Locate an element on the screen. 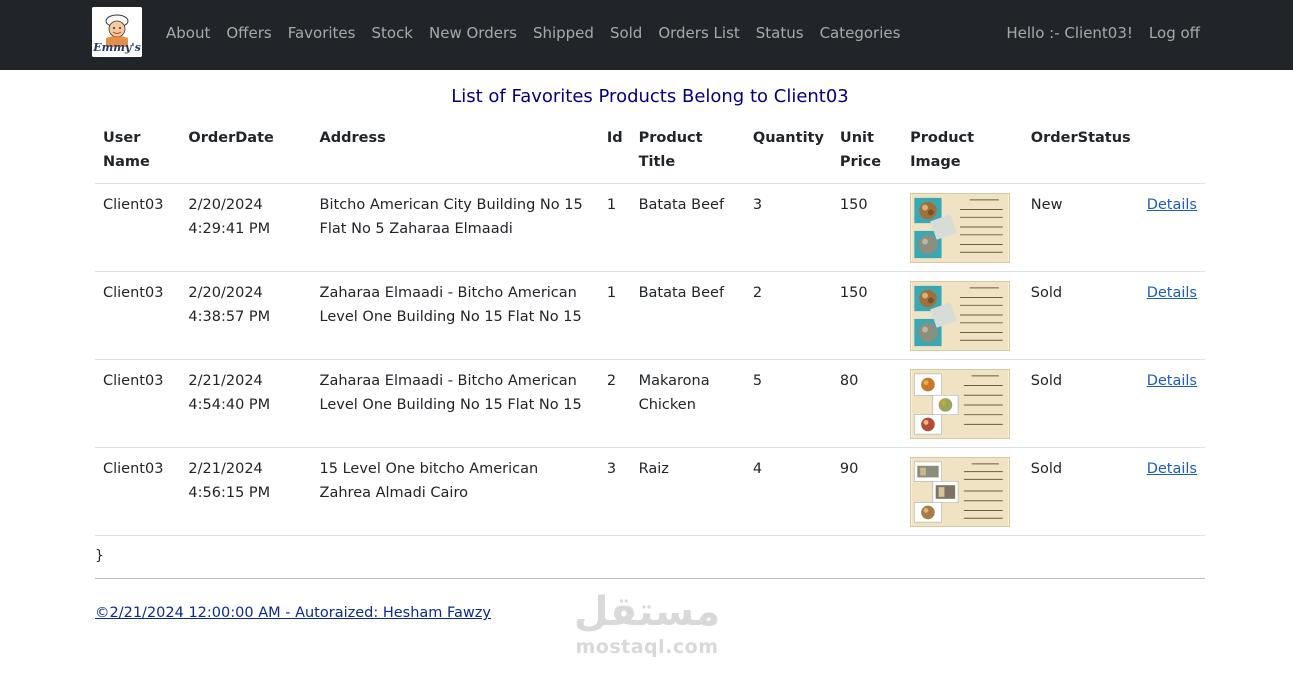 The image size is (1293, 678). cell-id: 3 is located at coordinates (614, 491).